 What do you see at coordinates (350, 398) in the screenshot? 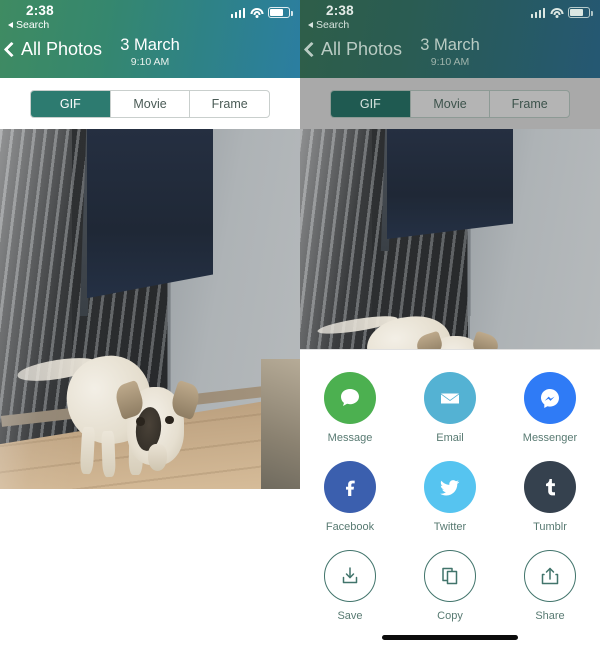
I see `message-bubble-icon` at bounding box center [350, 398].